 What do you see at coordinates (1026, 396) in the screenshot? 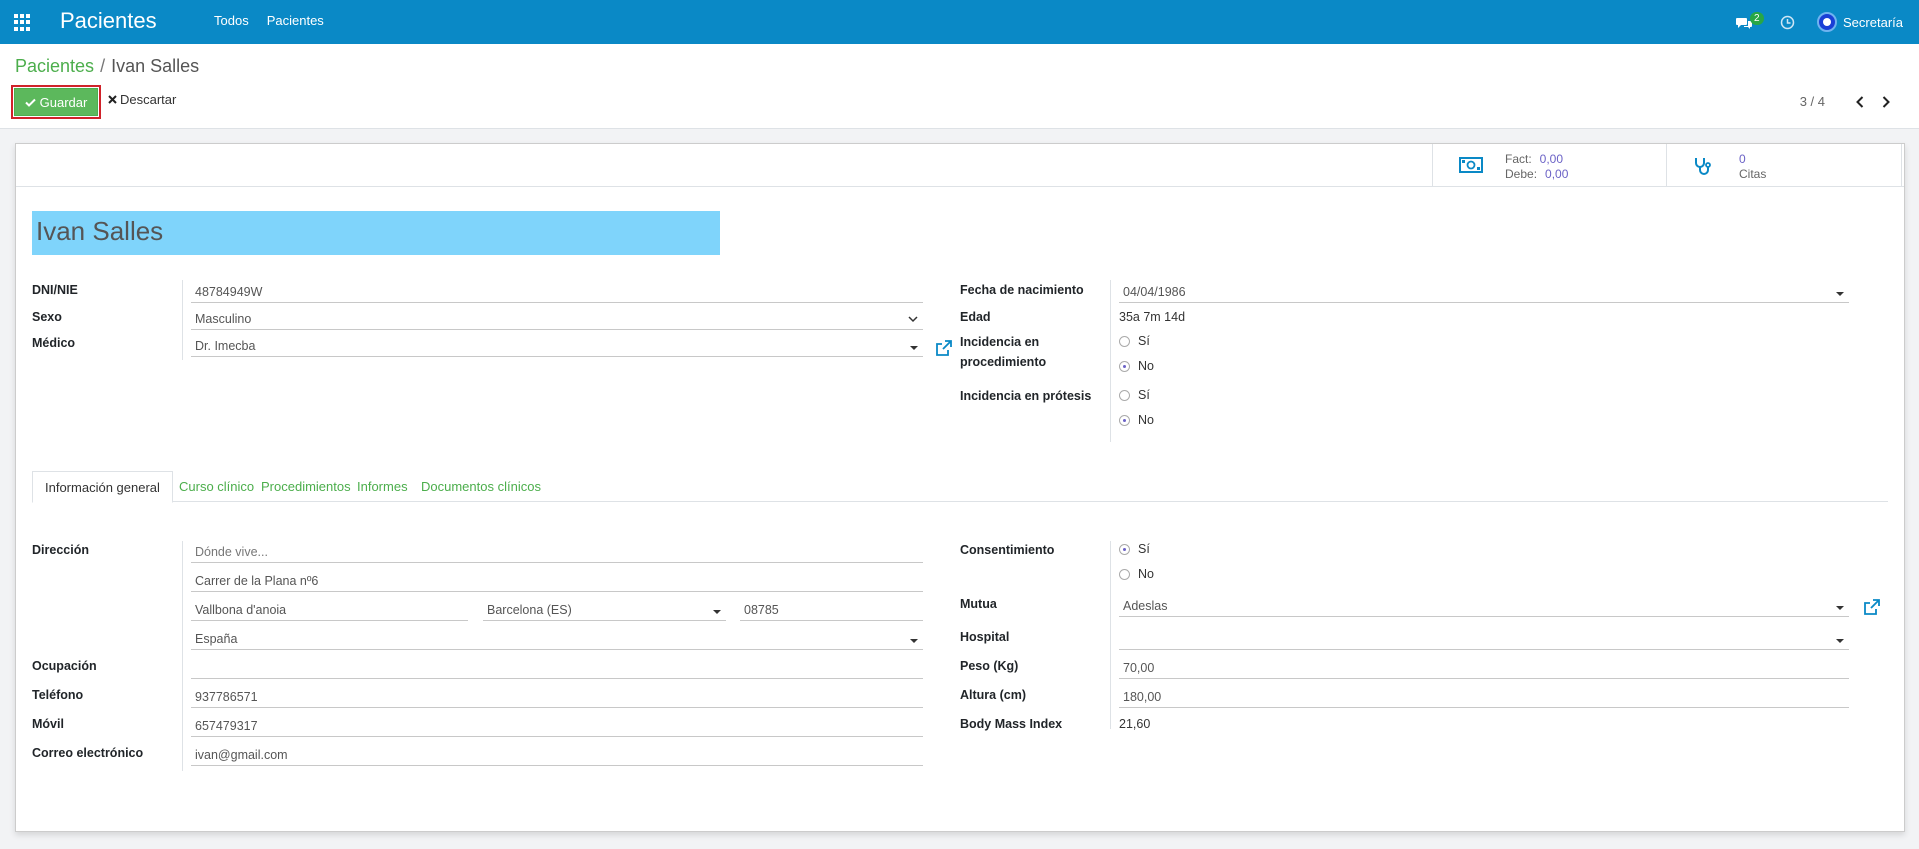
I see `incidencia-protesis-label: Incidencia en prótesis` at bounding box center [1026, 396].